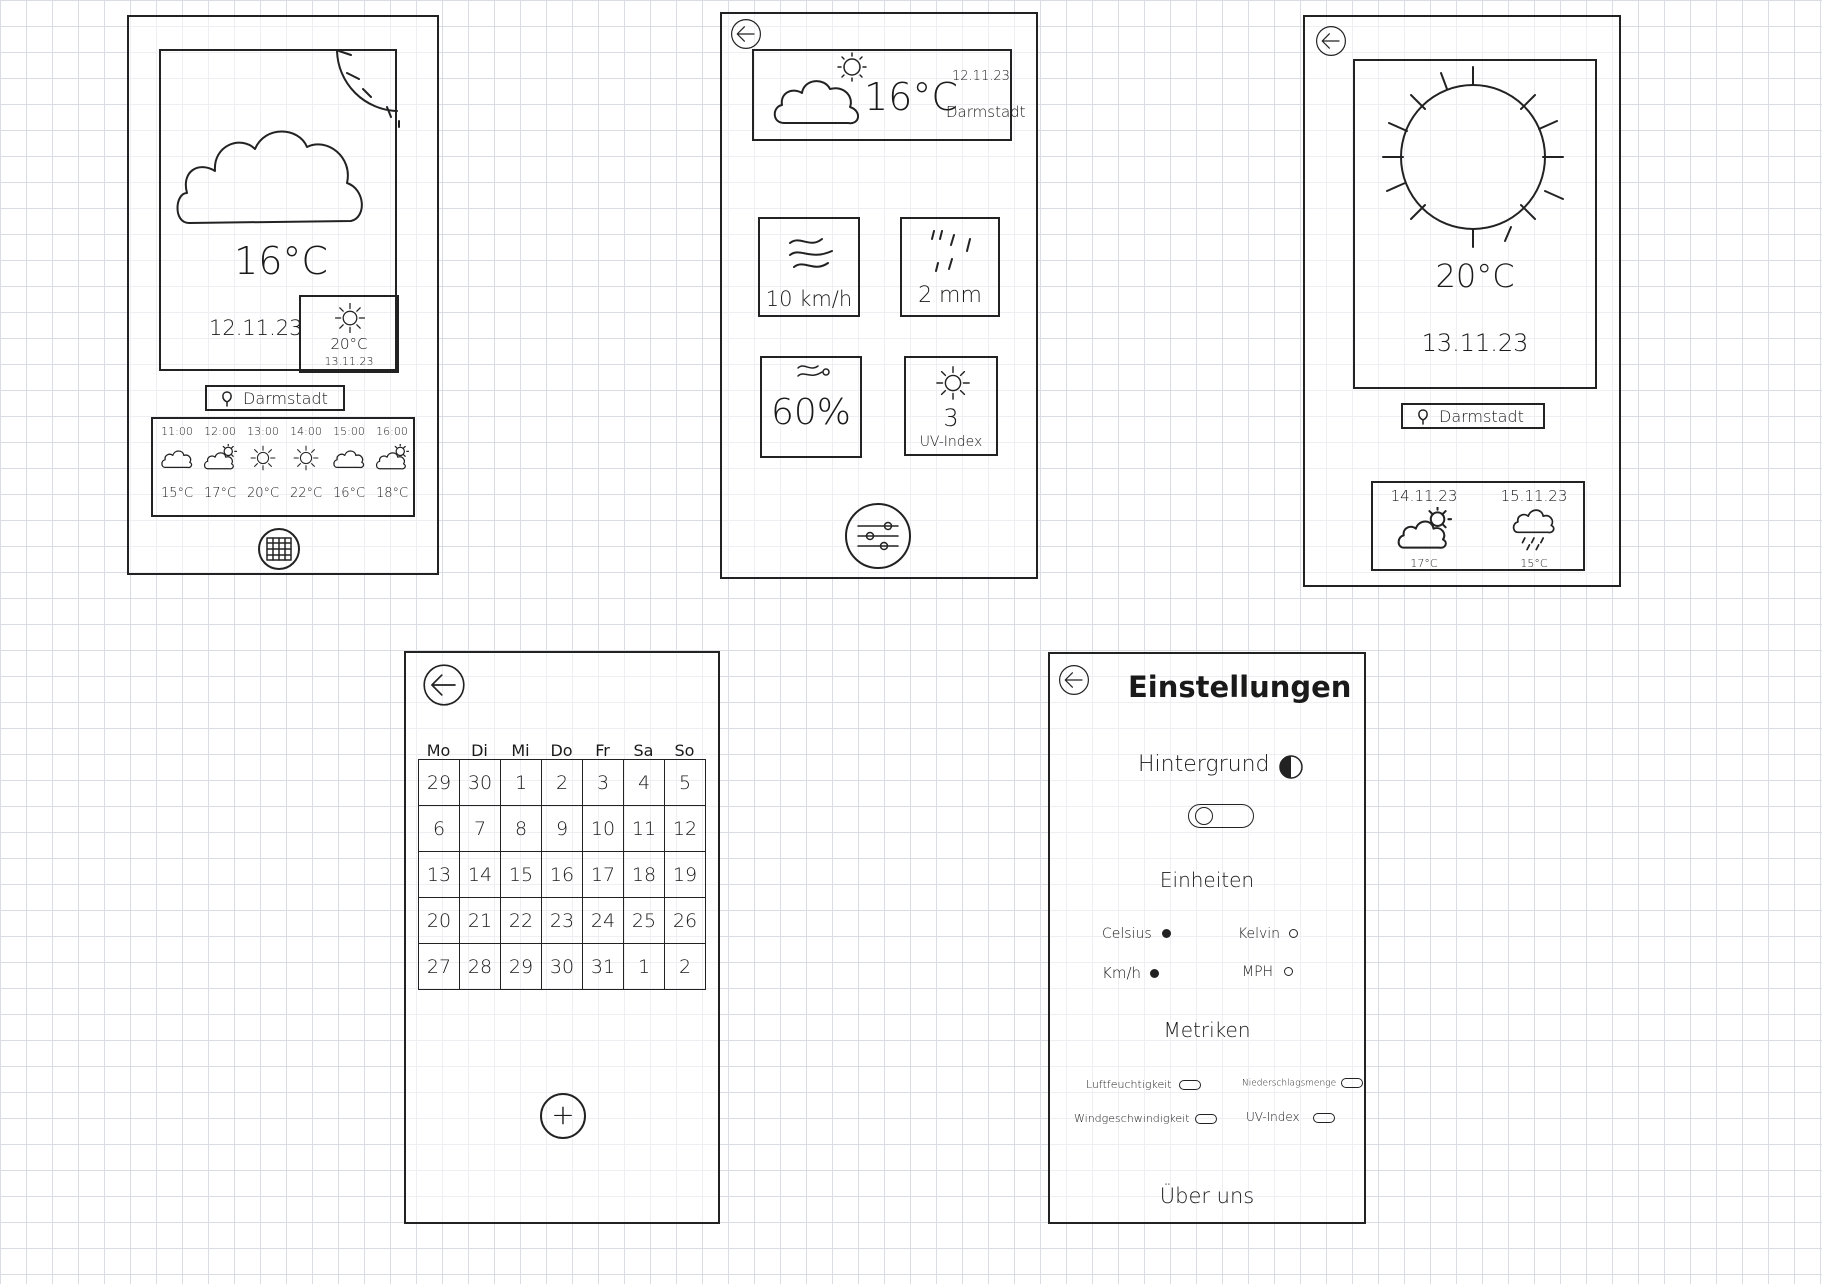  Describe the element at coordinates (392, 463) in the screenshot. I see `hour-item: 16:00 18°C` at that location.